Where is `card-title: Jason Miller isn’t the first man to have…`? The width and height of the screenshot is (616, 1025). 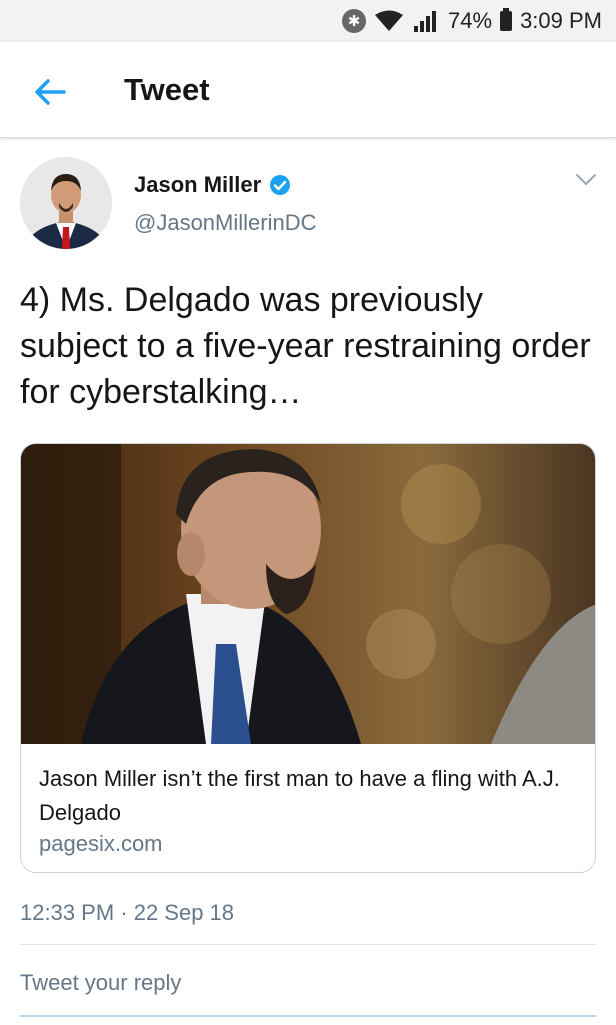 card-title: Jason Miller isn’t the first man to have… is located at coordinates (299, 795).